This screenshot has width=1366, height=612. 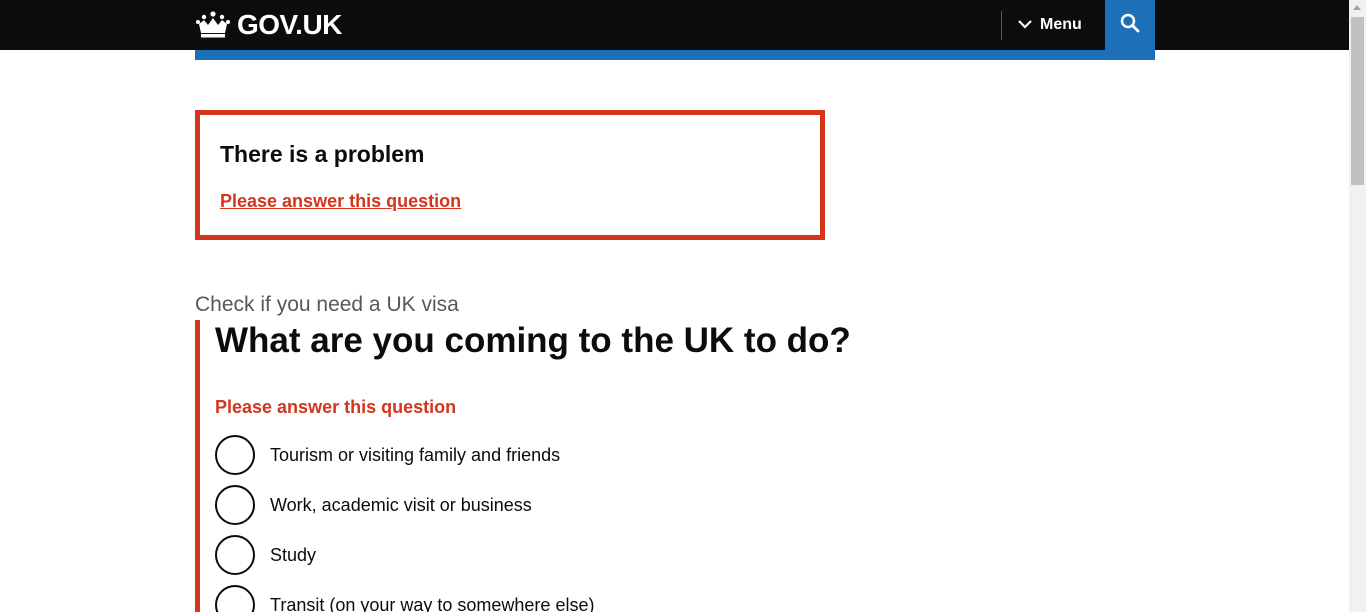 What do you see at coordinates (293, 555) in the screenshot?
I see `radio-label: Study` at bounding box center [293, 555].